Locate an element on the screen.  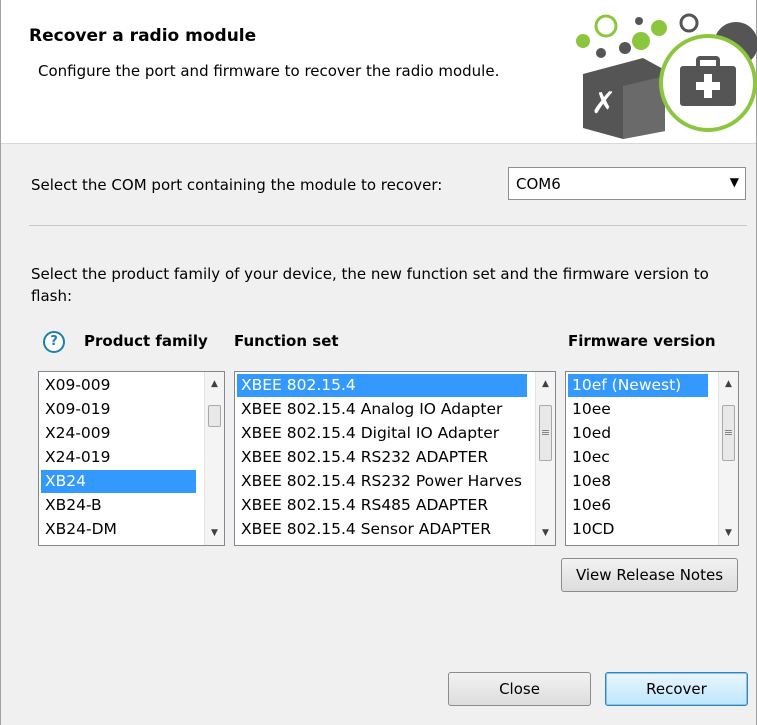
recover-logo-icon: ✗ is located at coordinates (666, 76).